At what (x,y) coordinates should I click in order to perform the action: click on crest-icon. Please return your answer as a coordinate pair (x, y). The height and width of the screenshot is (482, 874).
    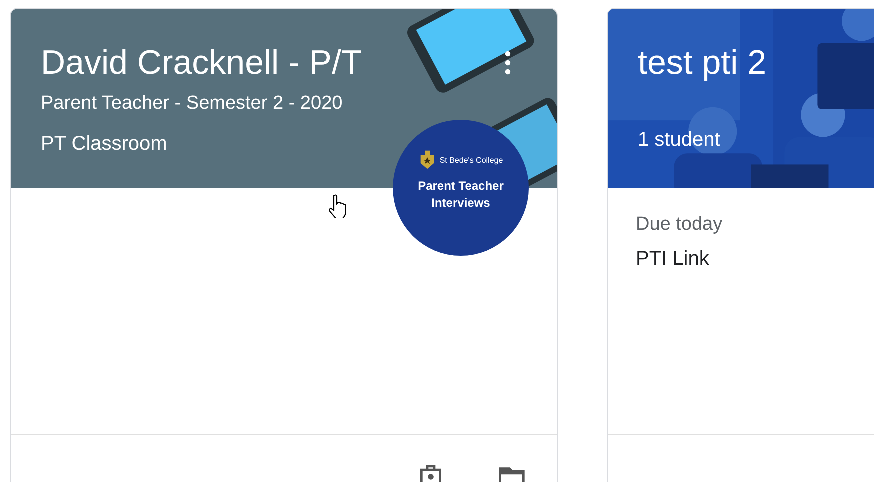
    Looking at the image, I should click on (427, 160).